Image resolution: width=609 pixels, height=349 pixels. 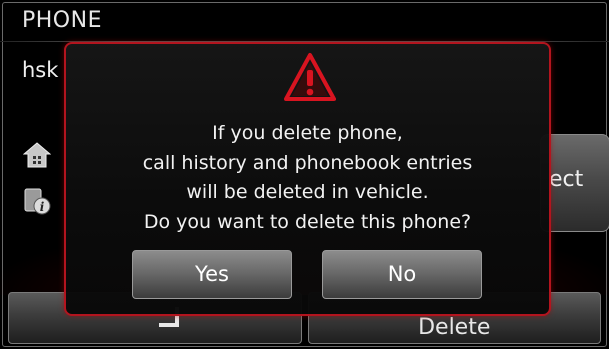 What do you see at coordinates (40, 70) in the screenshot?
I see `device-name: hsk` at bounding box center [40, 70].